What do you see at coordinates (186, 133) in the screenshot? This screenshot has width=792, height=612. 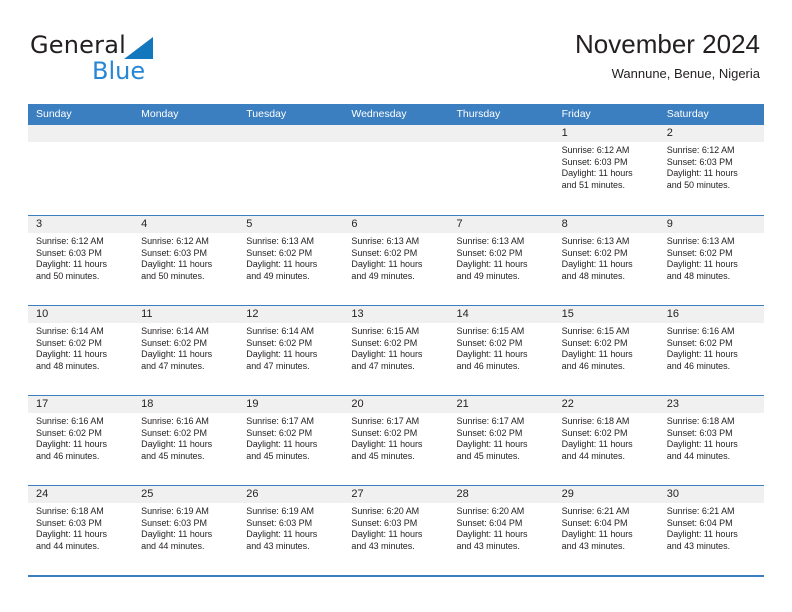 I see `day-number` at bounding box center [186, 133].